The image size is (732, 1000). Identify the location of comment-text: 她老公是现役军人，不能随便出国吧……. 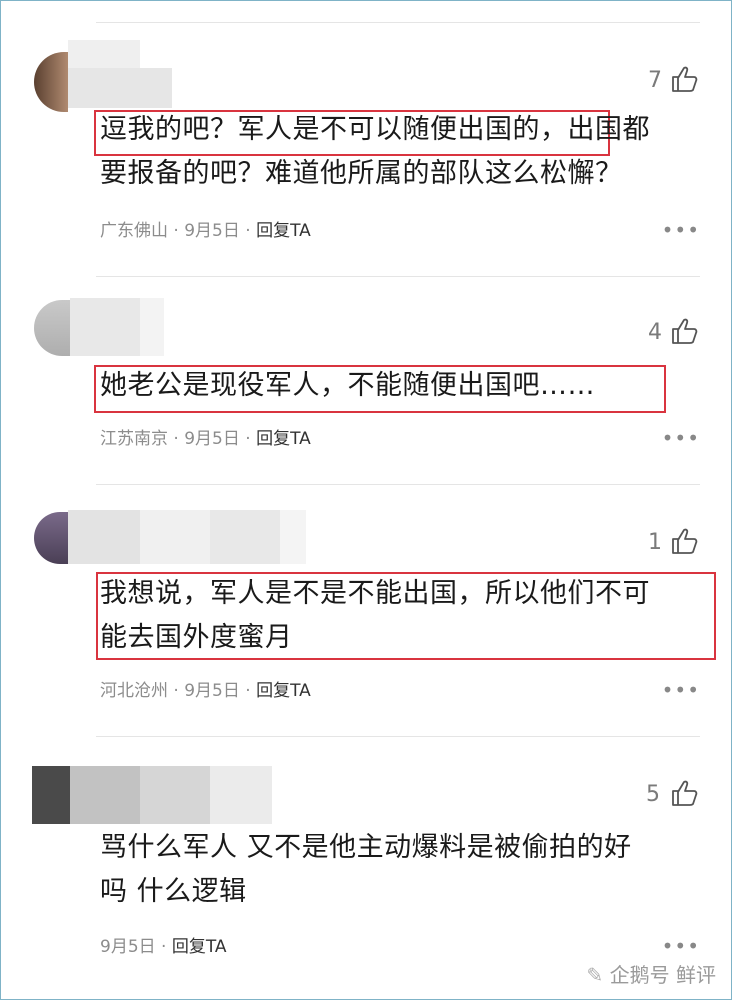
(347, 386).